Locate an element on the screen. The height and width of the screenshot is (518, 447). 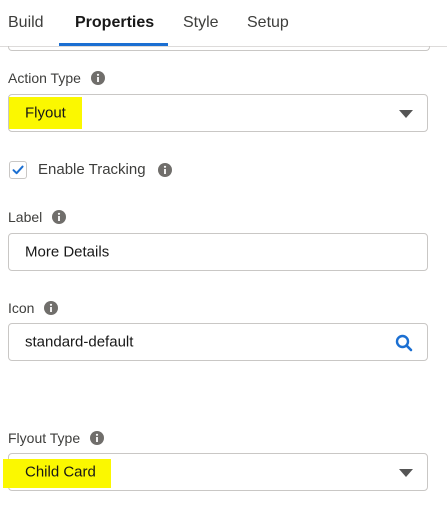
label-input: More Details is located at coordinates (218, 252).